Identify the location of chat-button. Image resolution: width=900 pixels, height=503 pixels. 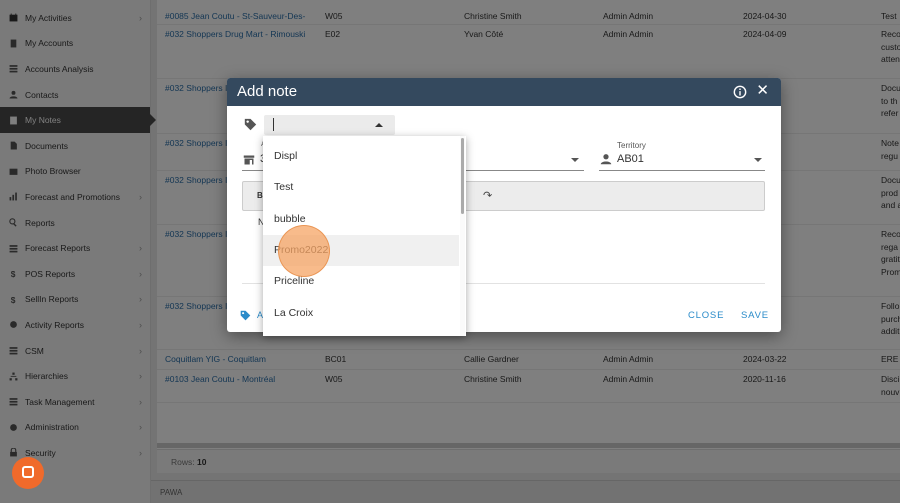
(28, 473).